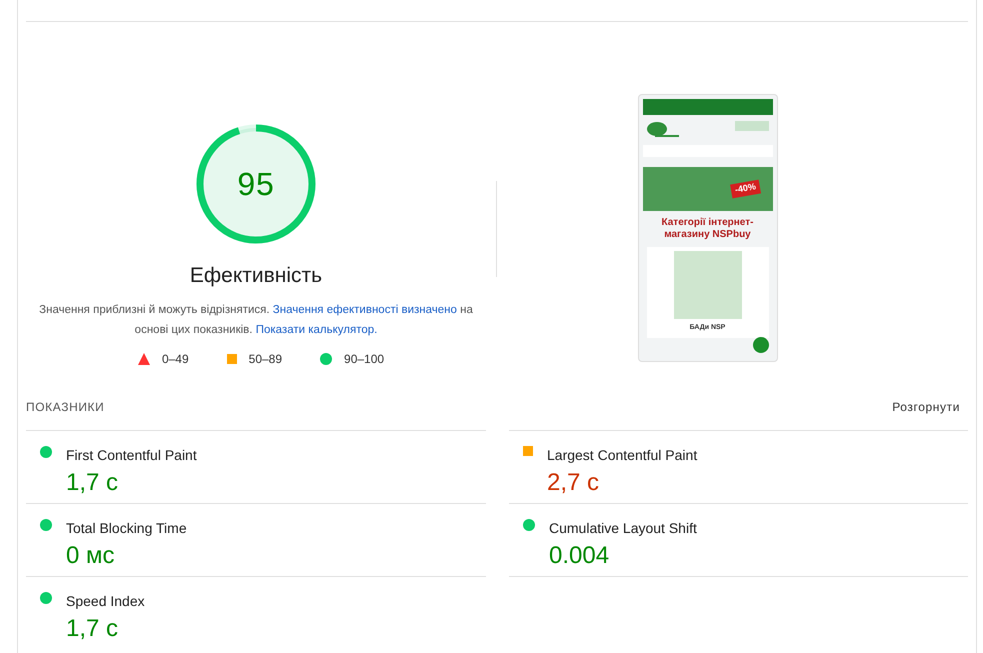  I want to click on score-description: Значення приблизні й можуть відрізнятися. Значення ефективності визначено на основі цих показників. Показати калькулятор., so click(256, 320).